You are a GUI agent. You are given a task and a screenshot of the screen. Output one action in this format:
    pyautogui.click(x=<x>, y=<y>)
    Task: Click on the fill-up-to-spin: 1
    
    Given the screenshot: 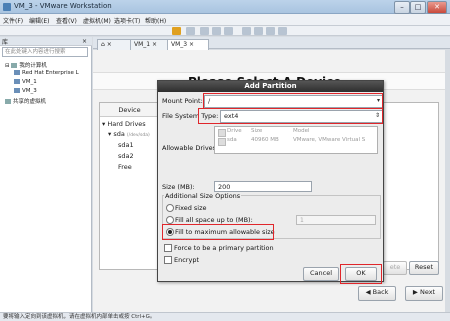 What is the action you would take?
    pyautogui.click(x=336, y=220)
    